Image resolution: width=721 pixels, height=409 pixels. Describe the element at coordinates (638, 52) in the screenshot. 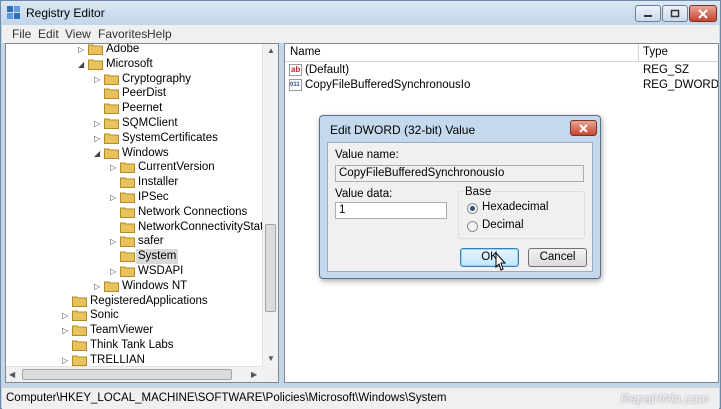

I see `column-separator` at that location.